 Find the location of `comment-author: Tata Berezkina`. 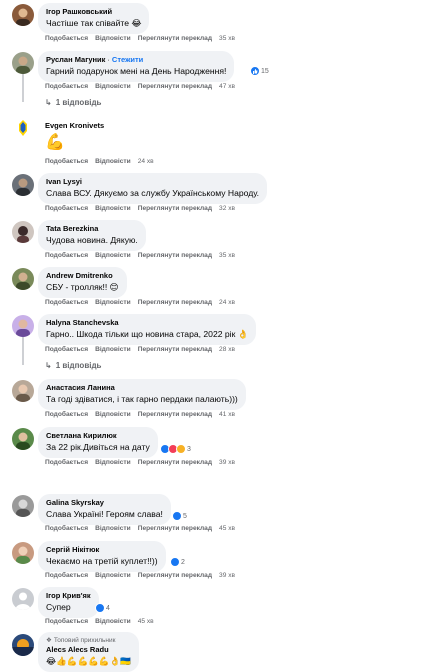

comment-author: Tata Berezkina is located at coordinates (92, 228).